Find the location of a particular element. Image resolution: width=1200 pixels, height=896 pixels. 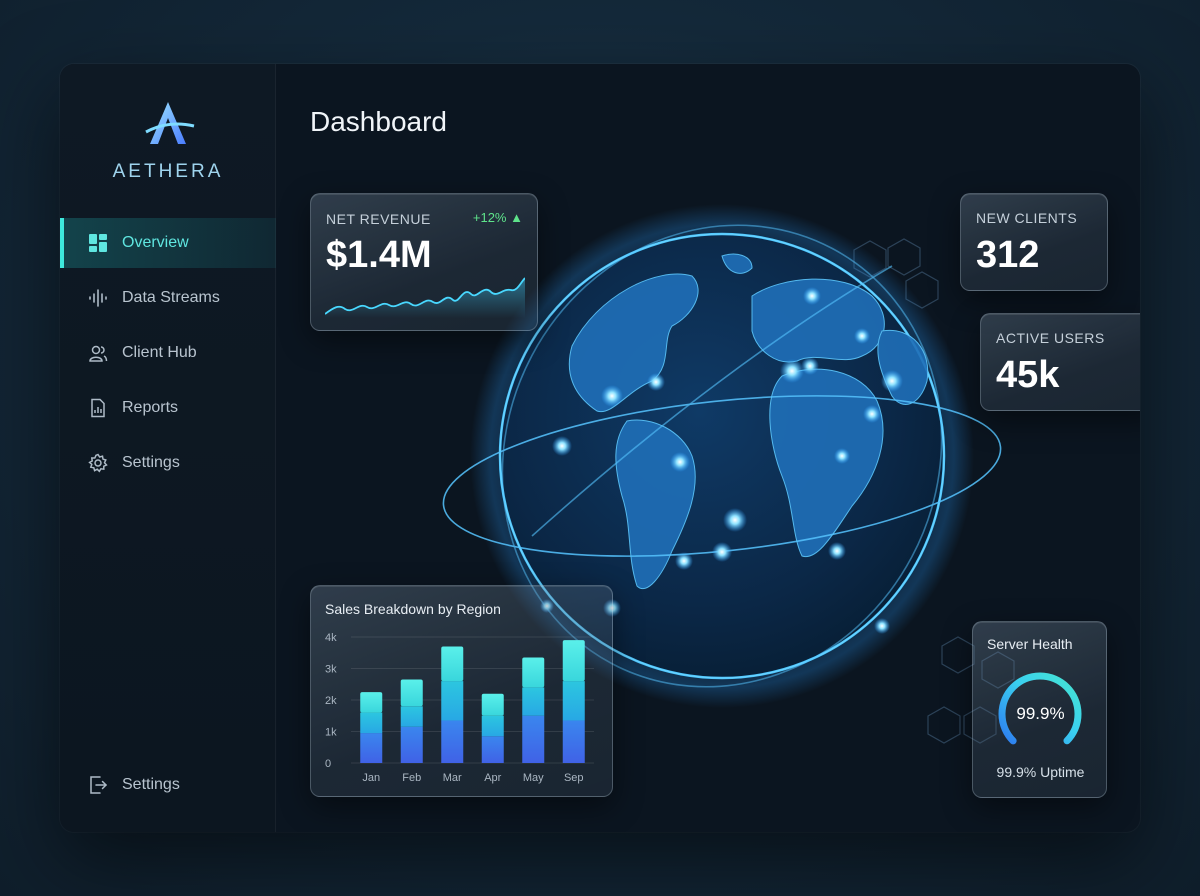

active-users-label: ACTIVE USERS is located at coordinates (1050, 338).